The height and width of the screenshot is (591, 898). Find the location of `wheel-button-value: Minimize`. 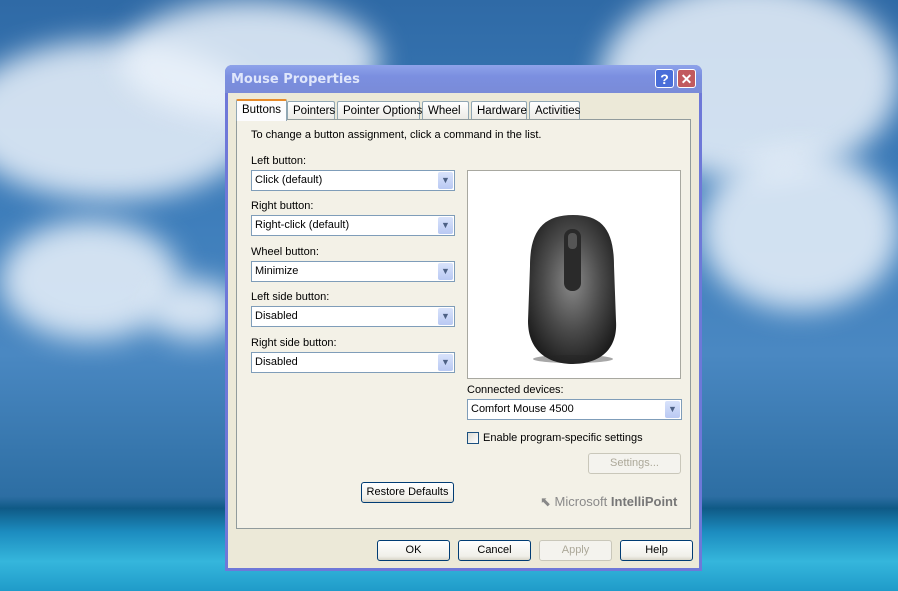

wheel-button-value: Minimize is located at coordinates (277, 271).